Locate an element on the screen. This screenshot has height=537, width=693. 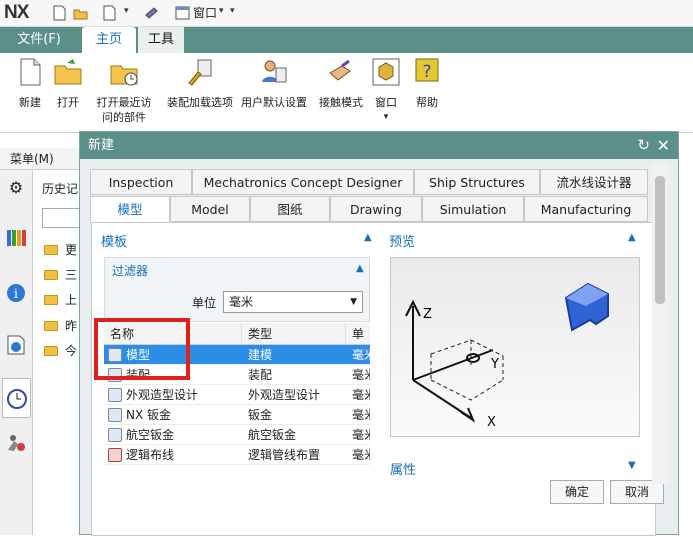
preview-section-title: 预览 is located at coordinates (402, 240).